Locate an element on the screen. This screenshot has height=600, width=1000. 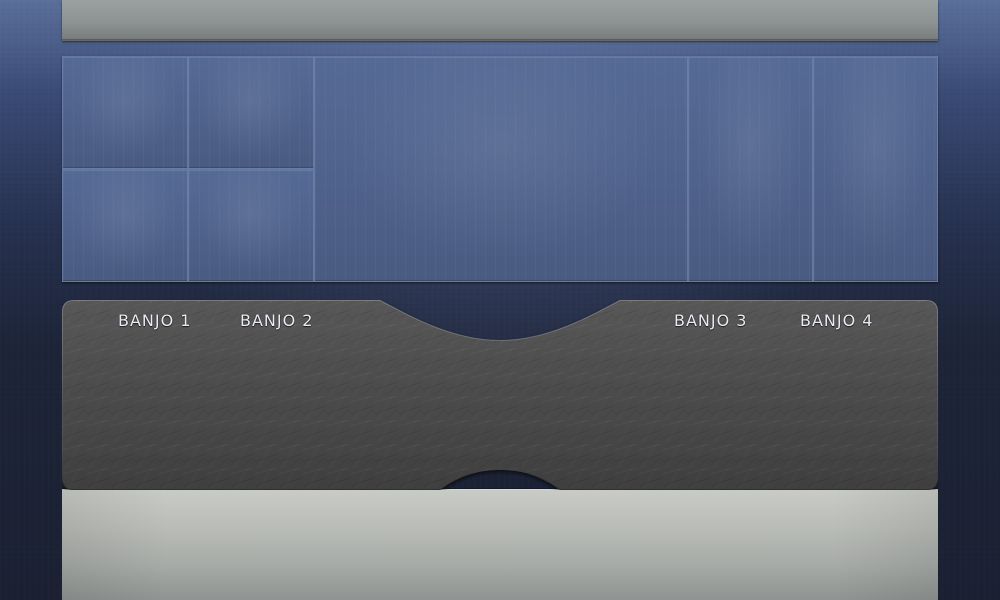
tab-banjo-3: BANJO 3 is located at coordinates (710, 320).